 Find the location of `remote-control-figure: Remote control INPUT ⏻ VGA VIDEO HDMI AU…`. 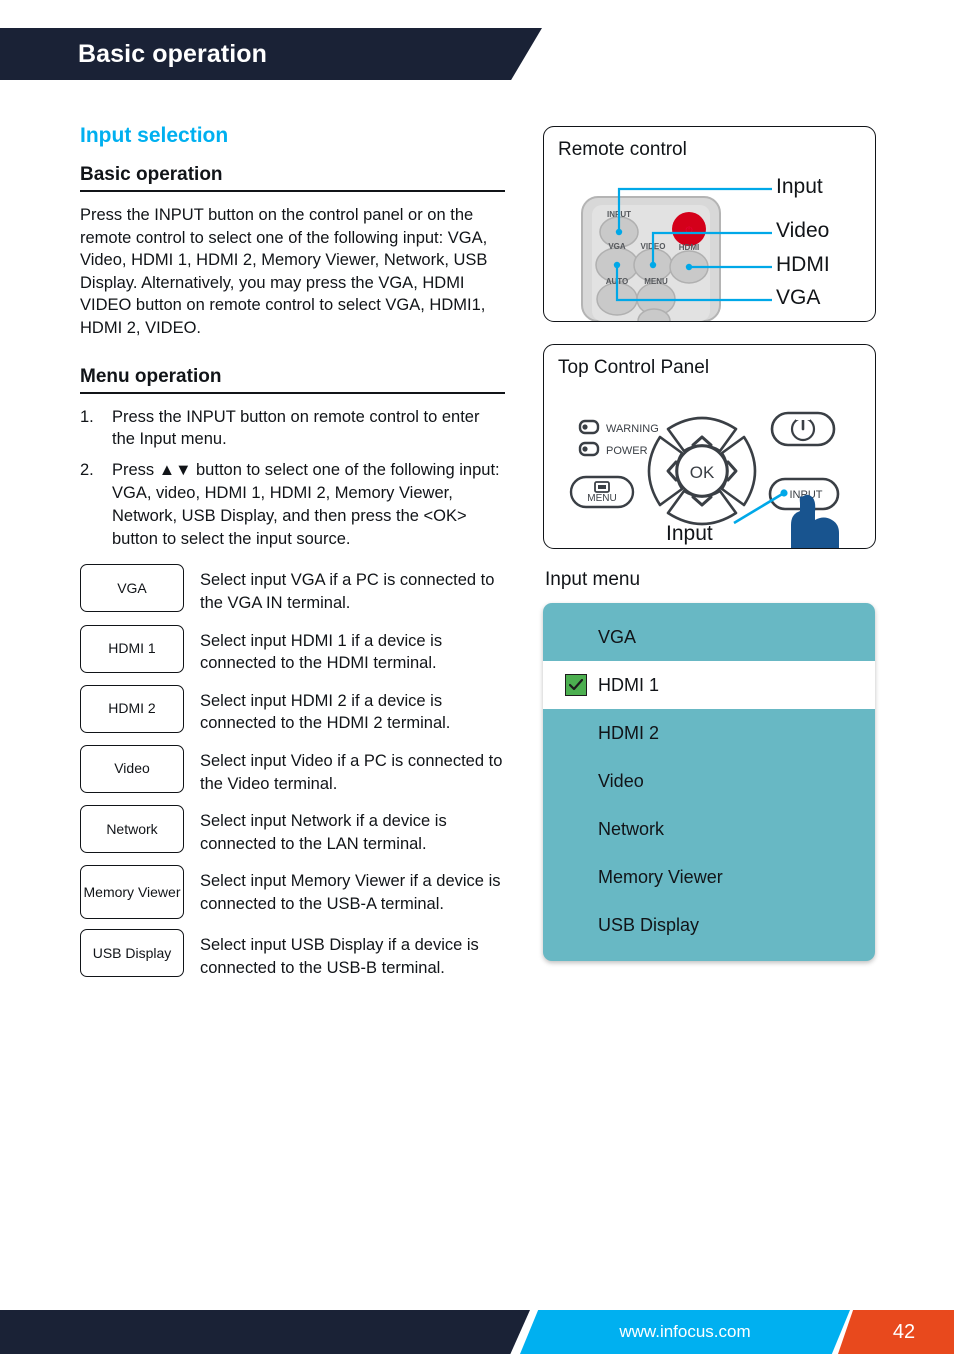

remote-control-figure: Remote control INPUT ⏻ VGA VIDEO HDMI AU… is located at coordinates (709, 224).